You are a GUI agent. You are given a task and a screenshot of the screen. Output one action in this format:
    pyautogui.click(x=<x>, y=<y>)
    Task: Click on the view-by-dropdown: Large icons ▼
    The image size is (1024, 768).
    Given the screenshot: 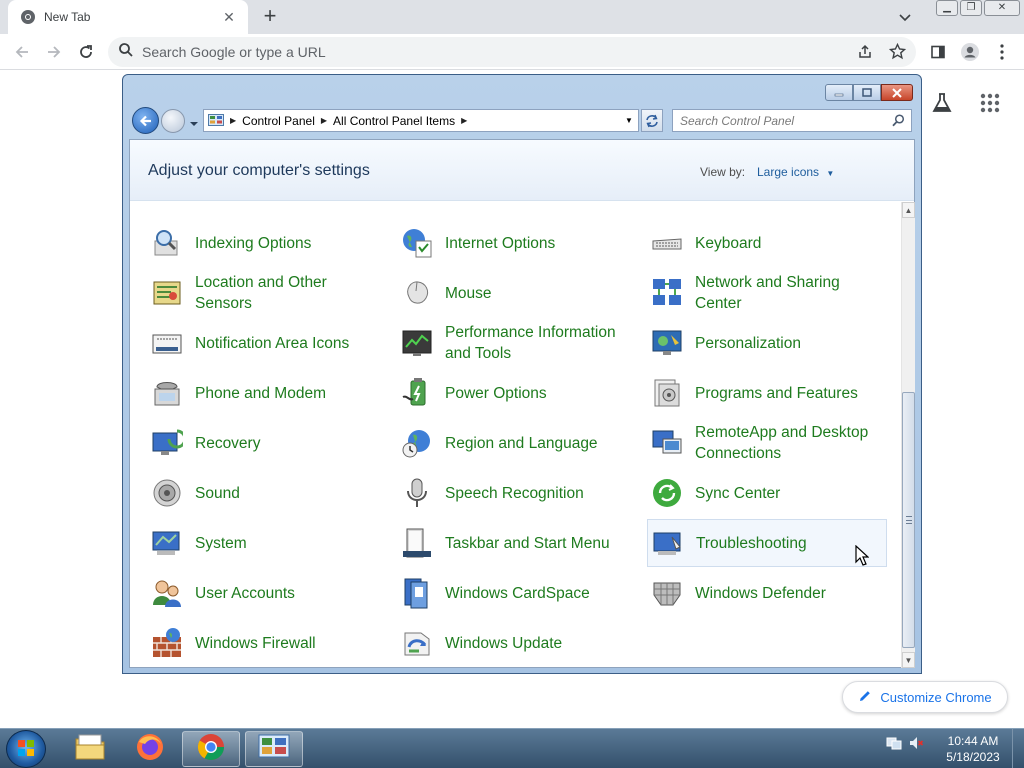 What is the action you would take?
    pyautogui.click(x=795, y=172)
    